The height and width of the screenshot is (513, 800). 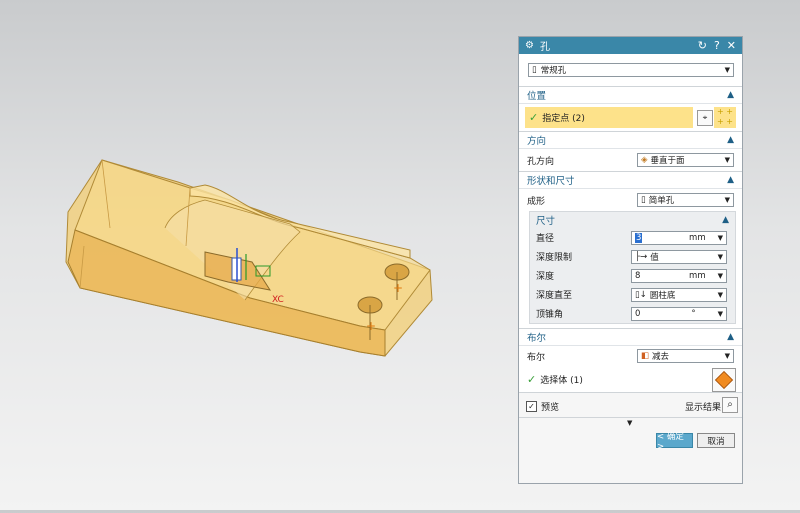 What do you see at coordinates (717, 45) in the screenshot?
I see `help-icon: ?` at bounding box center [717, 45].